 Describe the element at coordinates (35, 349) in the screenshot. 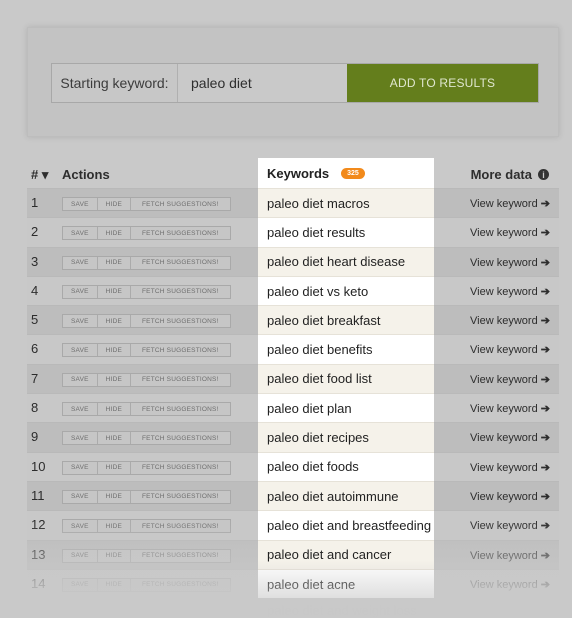

I see `row-number: 6` at that location.